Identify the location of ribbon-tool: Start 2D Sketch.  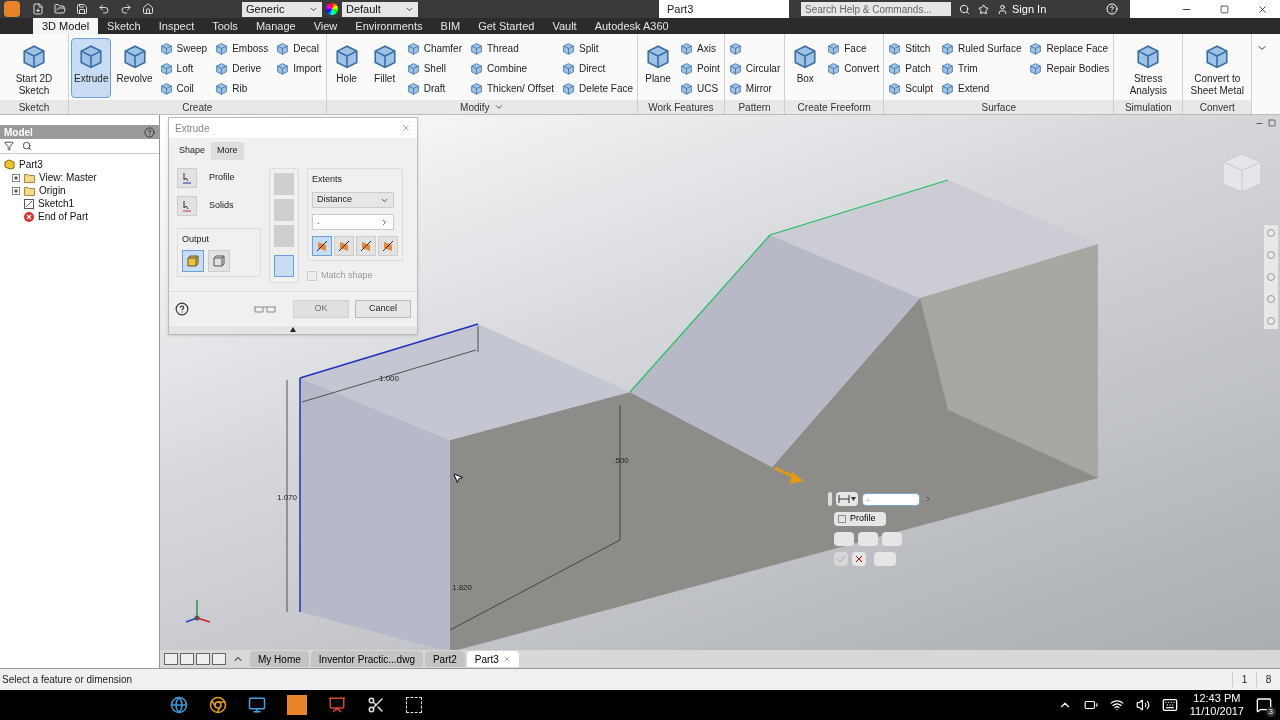
(34, 68).